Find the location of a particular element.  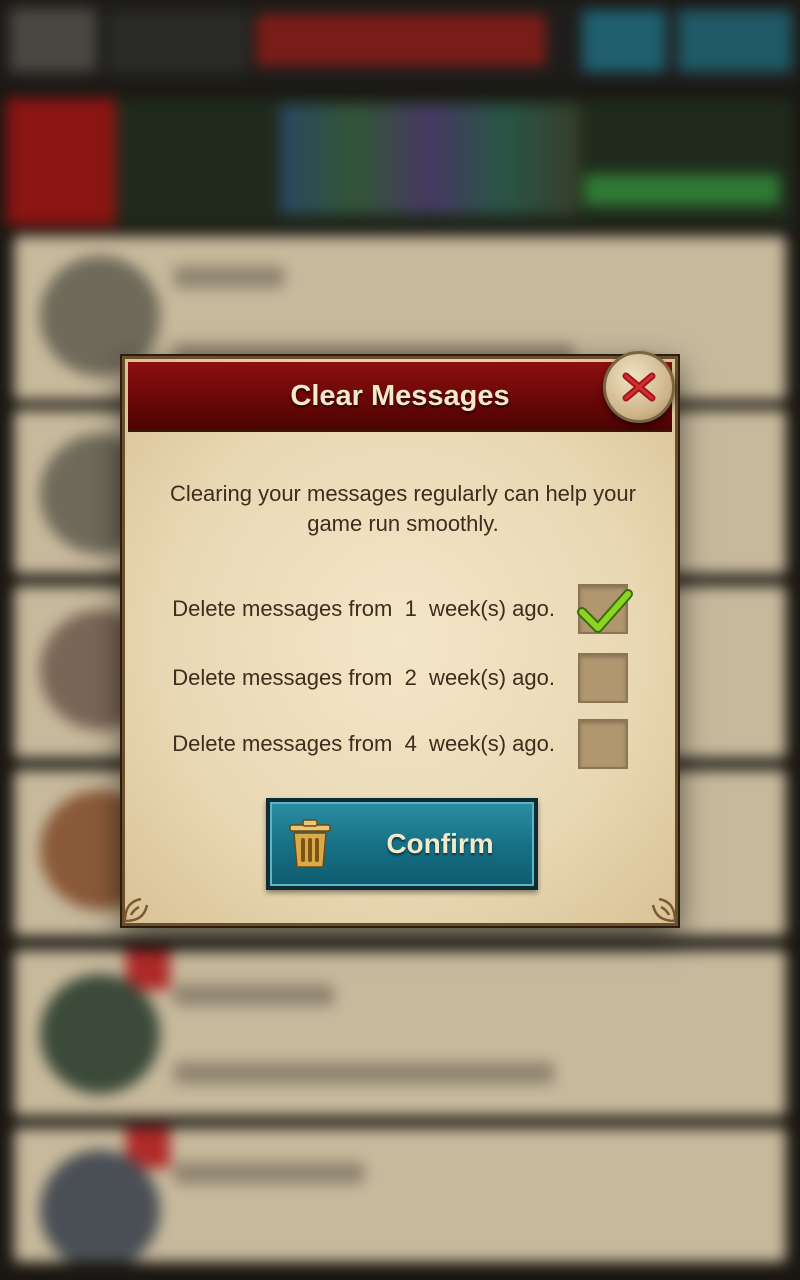

option-1-week: Delete messages from 1 week(s) ago. is located at coordinates (400, 609).